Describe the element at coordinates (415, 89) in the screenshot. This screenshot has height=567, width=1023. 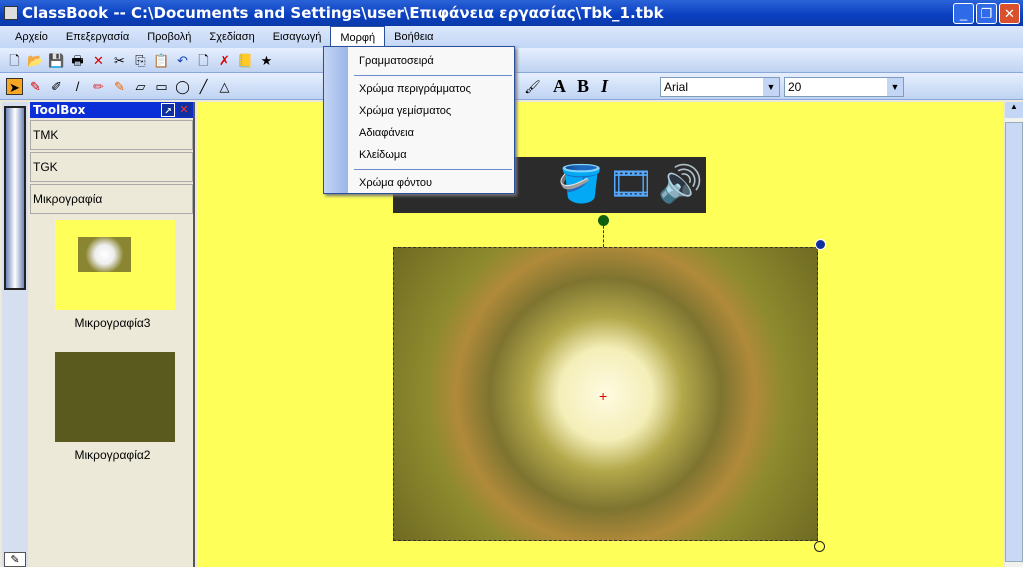
I see `menu-item-border-color: Χρώμα περιγράμματος` at that location.